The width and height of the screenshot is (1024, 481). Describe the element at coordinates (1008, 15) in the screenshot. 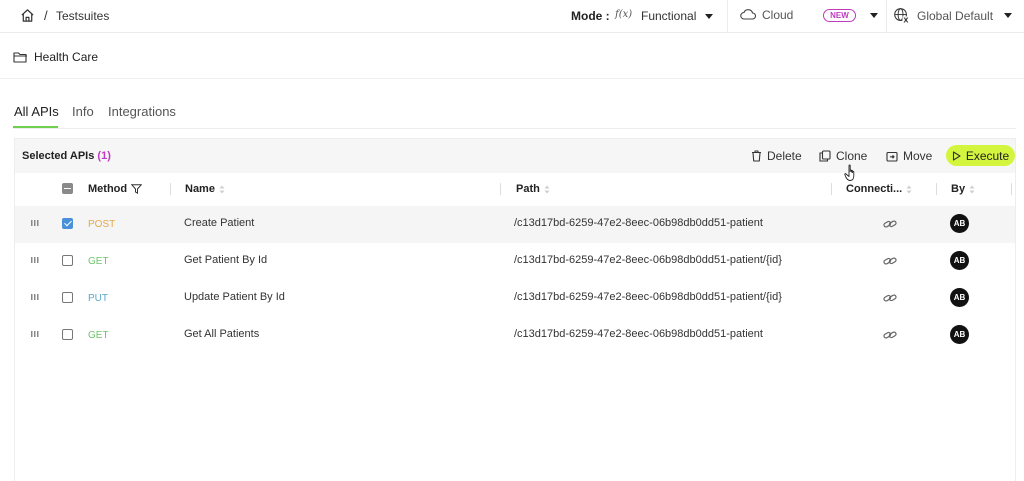

I see `region-chevron-down-icon` at that location.